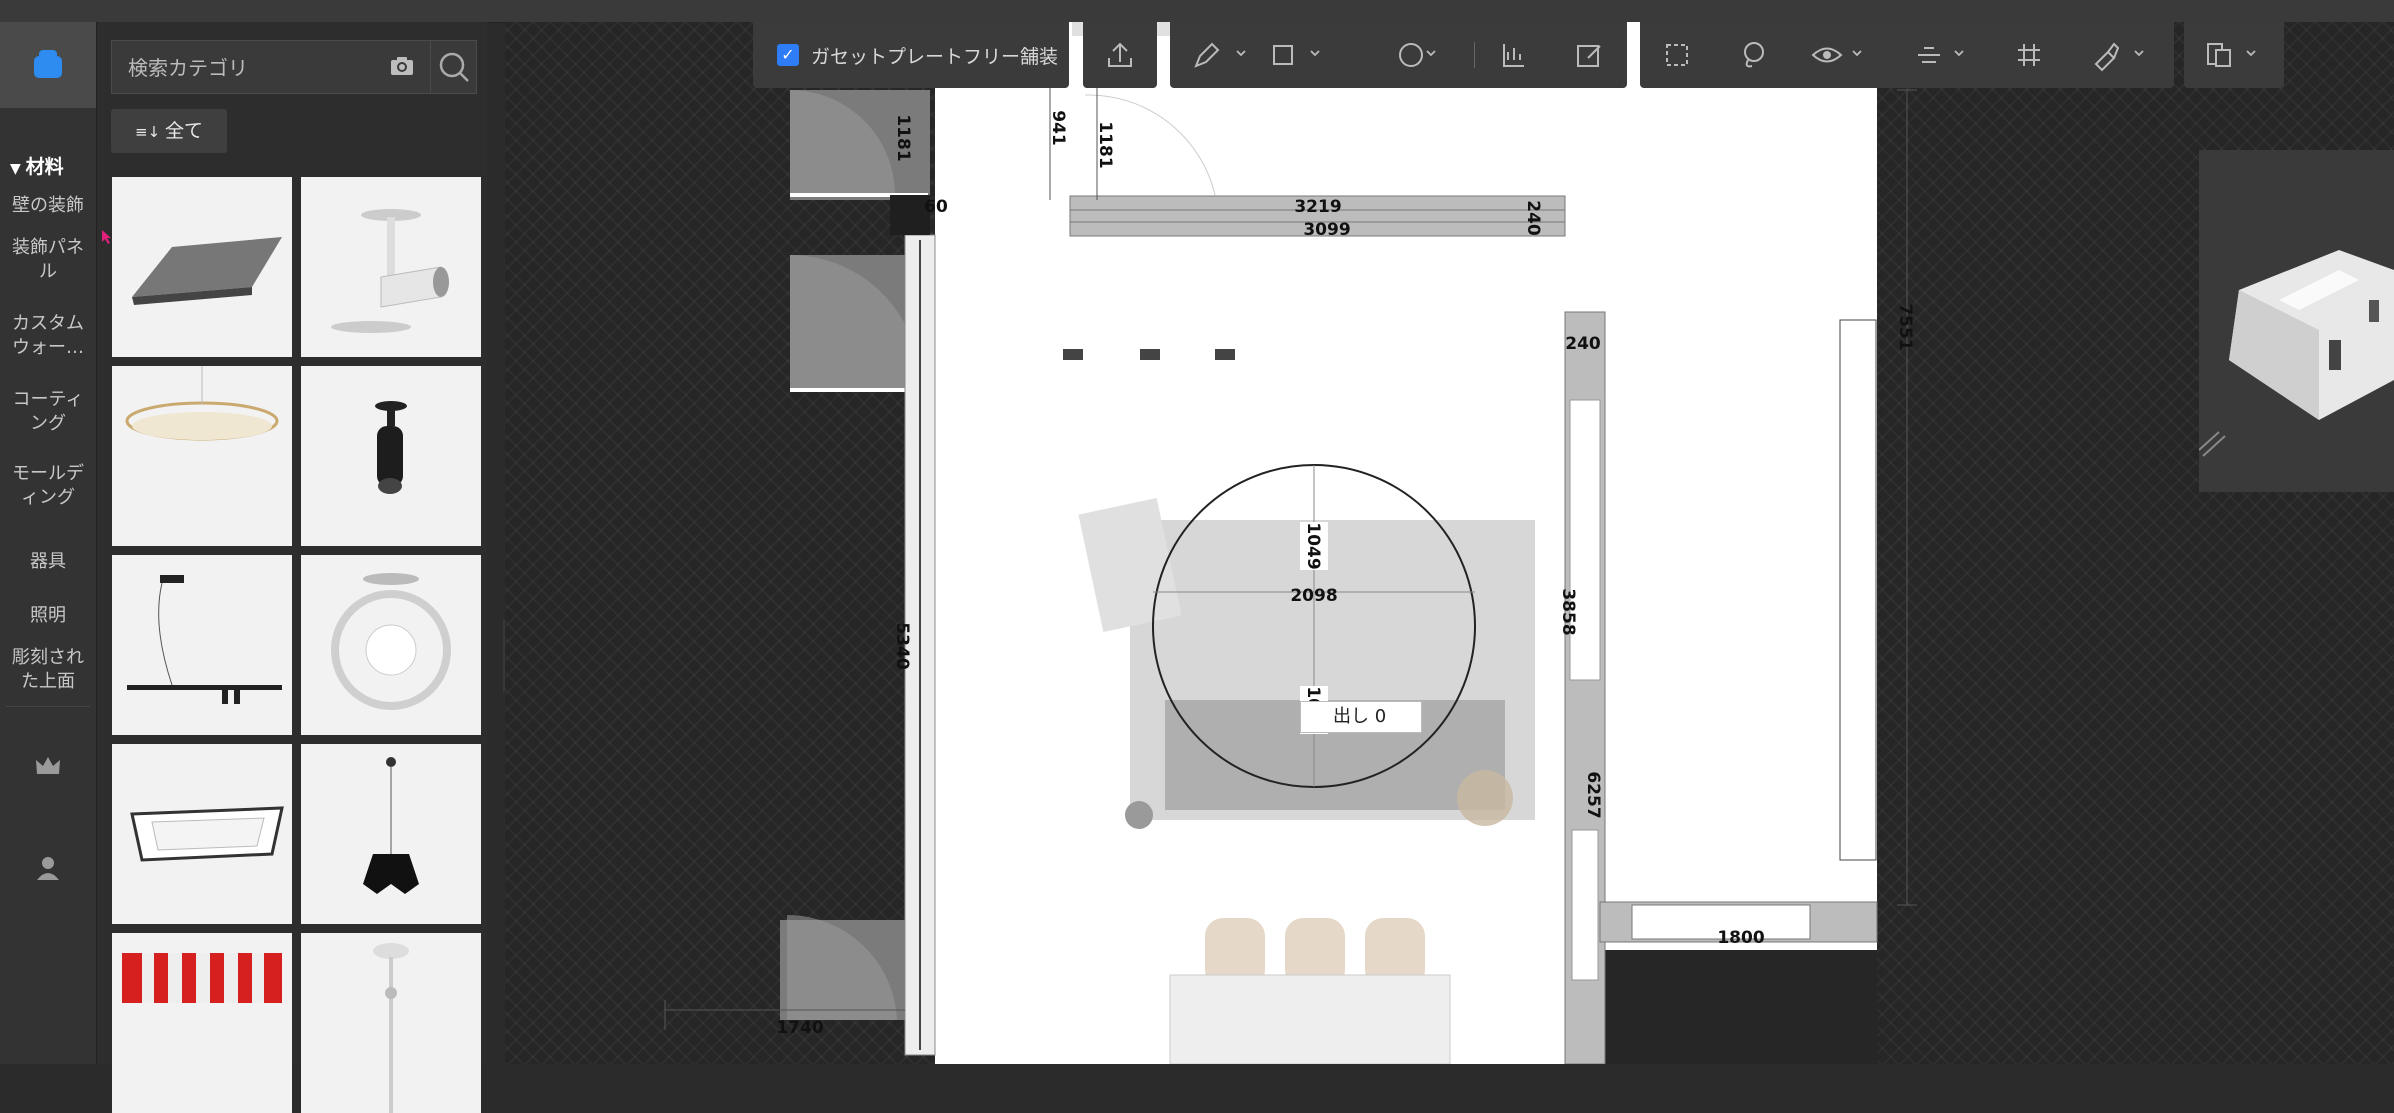 Image resolution: width=2394 pixels, height=1113 pixels. I want to click on paint-brush-icon, so click(2105, 55).